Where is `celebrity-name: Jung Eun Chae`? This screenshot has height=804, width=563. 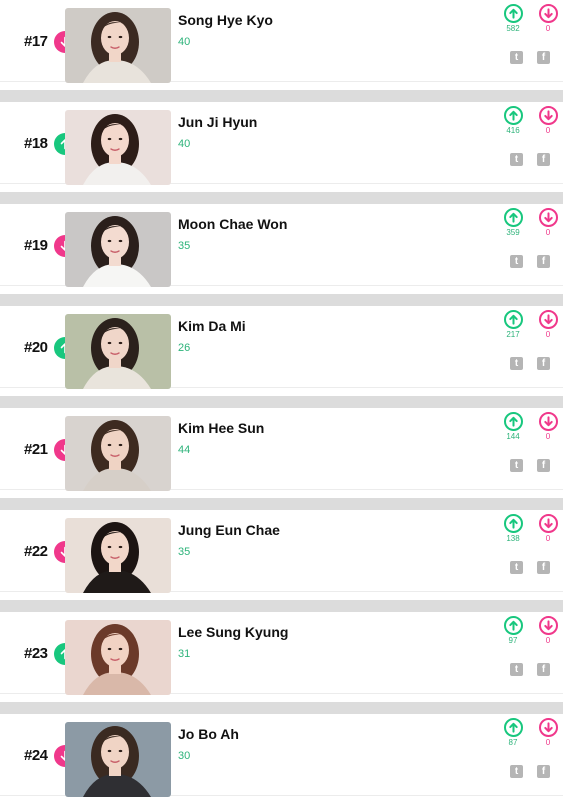
celebrity-name: Jung Eun Chae is located at coordinates (229, 530).